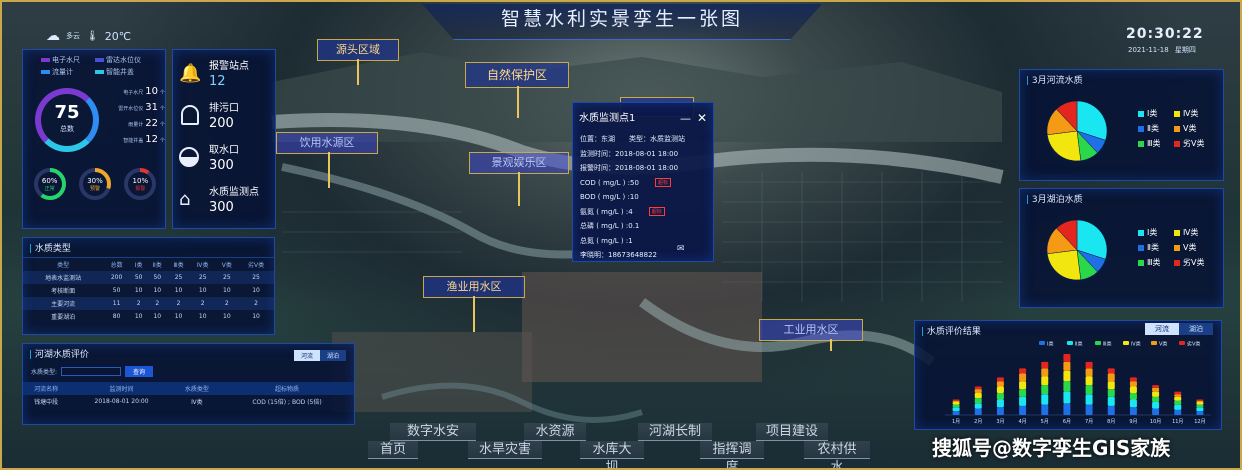 The height and width of the screenshot is (470, 1242). Describe the element at coordinates (685, 118) in the screenshot. I see `minimize-icon: —` at that location.